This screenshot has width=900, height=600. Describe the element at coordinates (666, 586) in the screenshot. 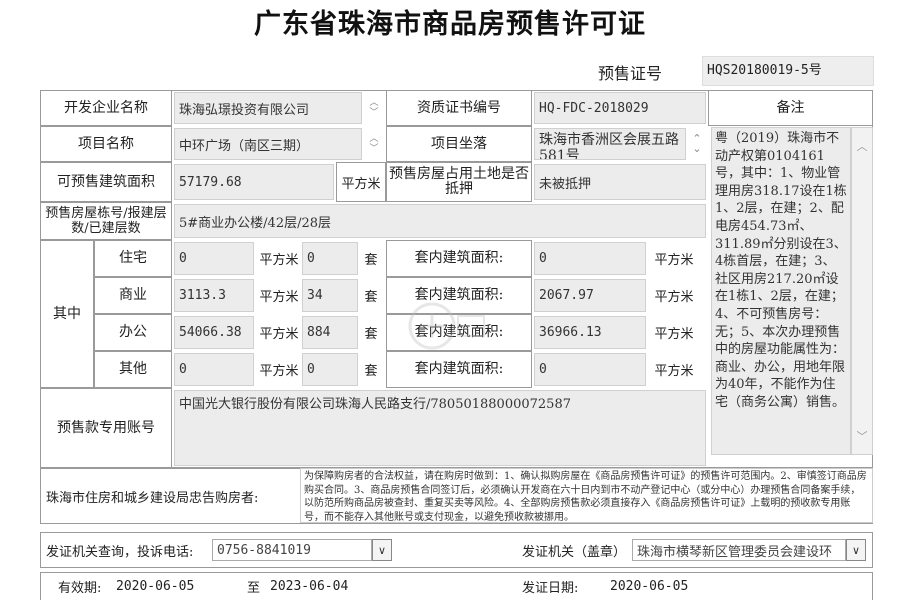

I see `issue-date-field: 2020-06-05` at that location.